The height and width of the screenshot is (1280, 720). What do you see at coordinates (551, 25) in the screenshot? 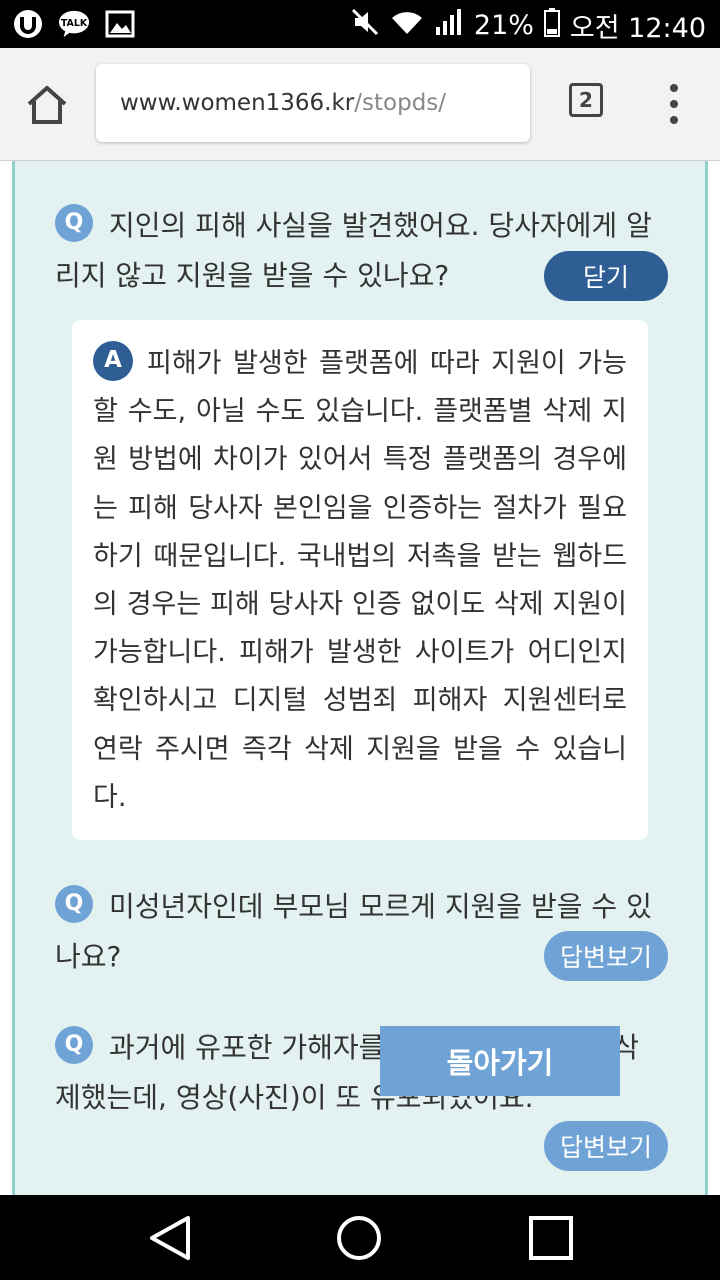
I see `battery-icon` at bounding box center [551, 25].